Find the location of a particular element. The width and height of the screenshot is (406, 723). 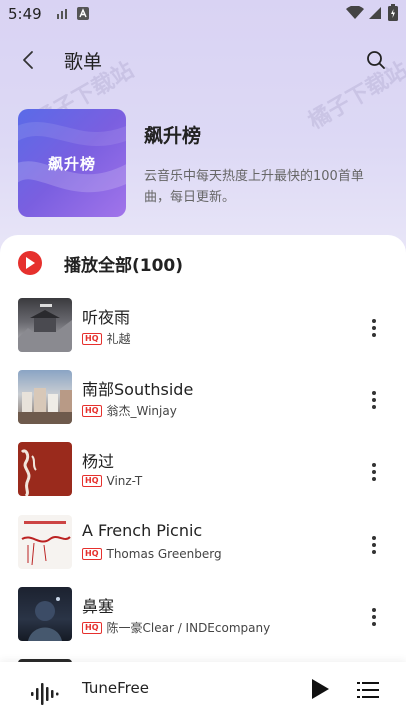

list-icon is located at coordinates (368, 690).